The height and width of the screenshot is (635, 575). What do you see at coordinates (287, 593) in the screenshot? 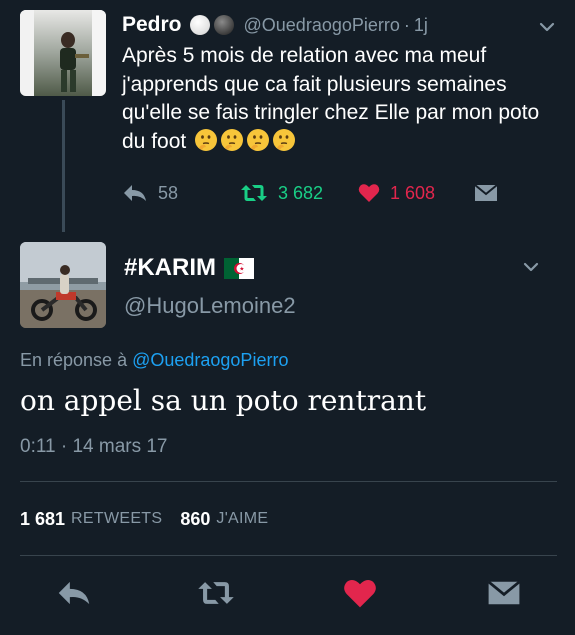
I see `tweet-action-bar` at bounding box center [287, 593].